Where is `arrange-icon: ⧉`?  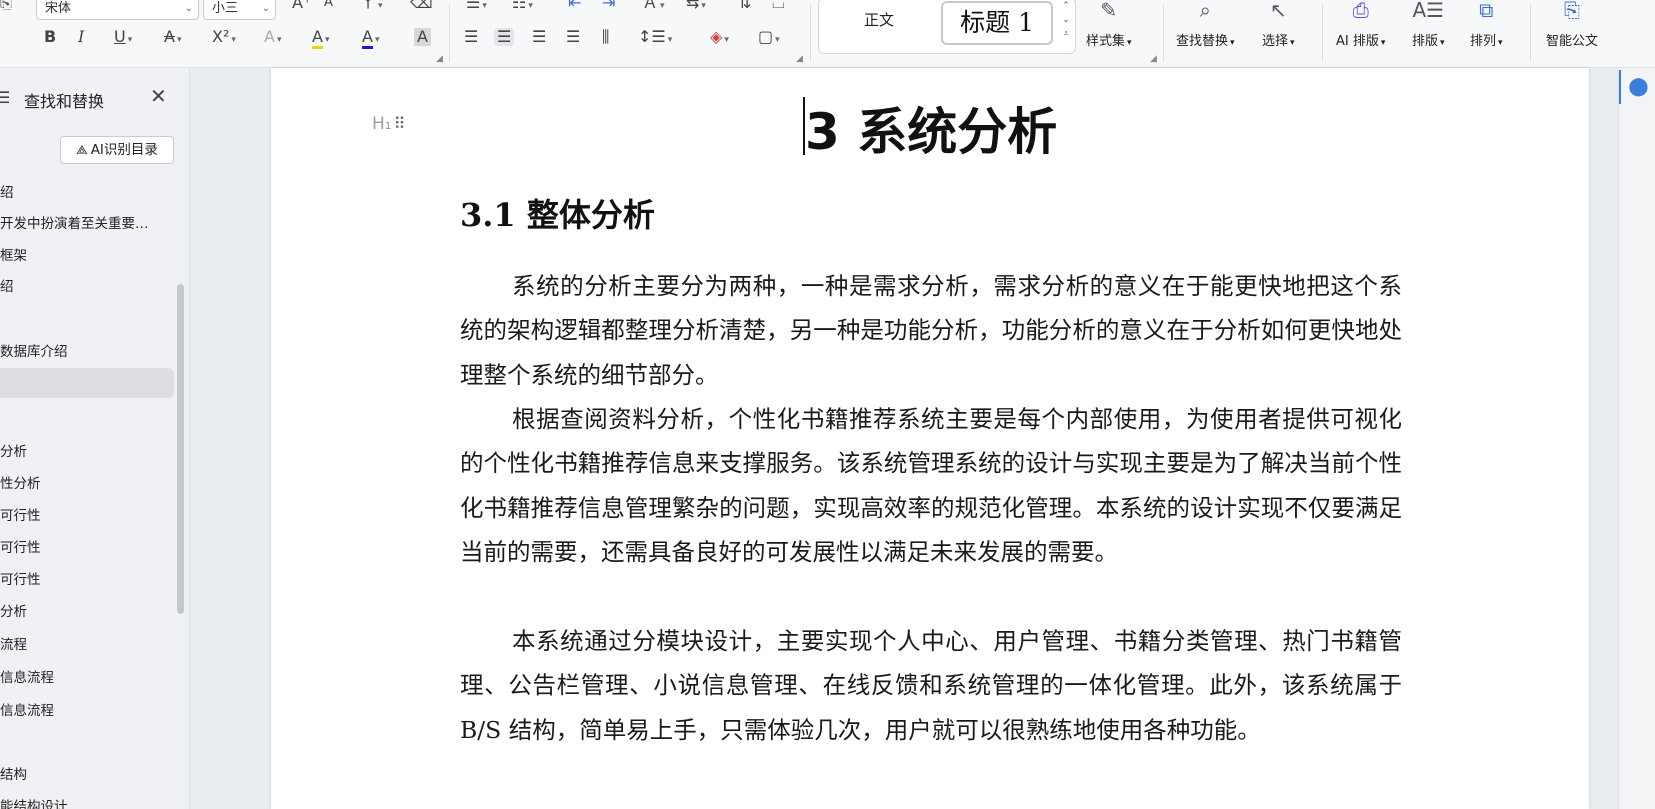
arrange-icon: ⧉ is located at coordinates (1486, 11).